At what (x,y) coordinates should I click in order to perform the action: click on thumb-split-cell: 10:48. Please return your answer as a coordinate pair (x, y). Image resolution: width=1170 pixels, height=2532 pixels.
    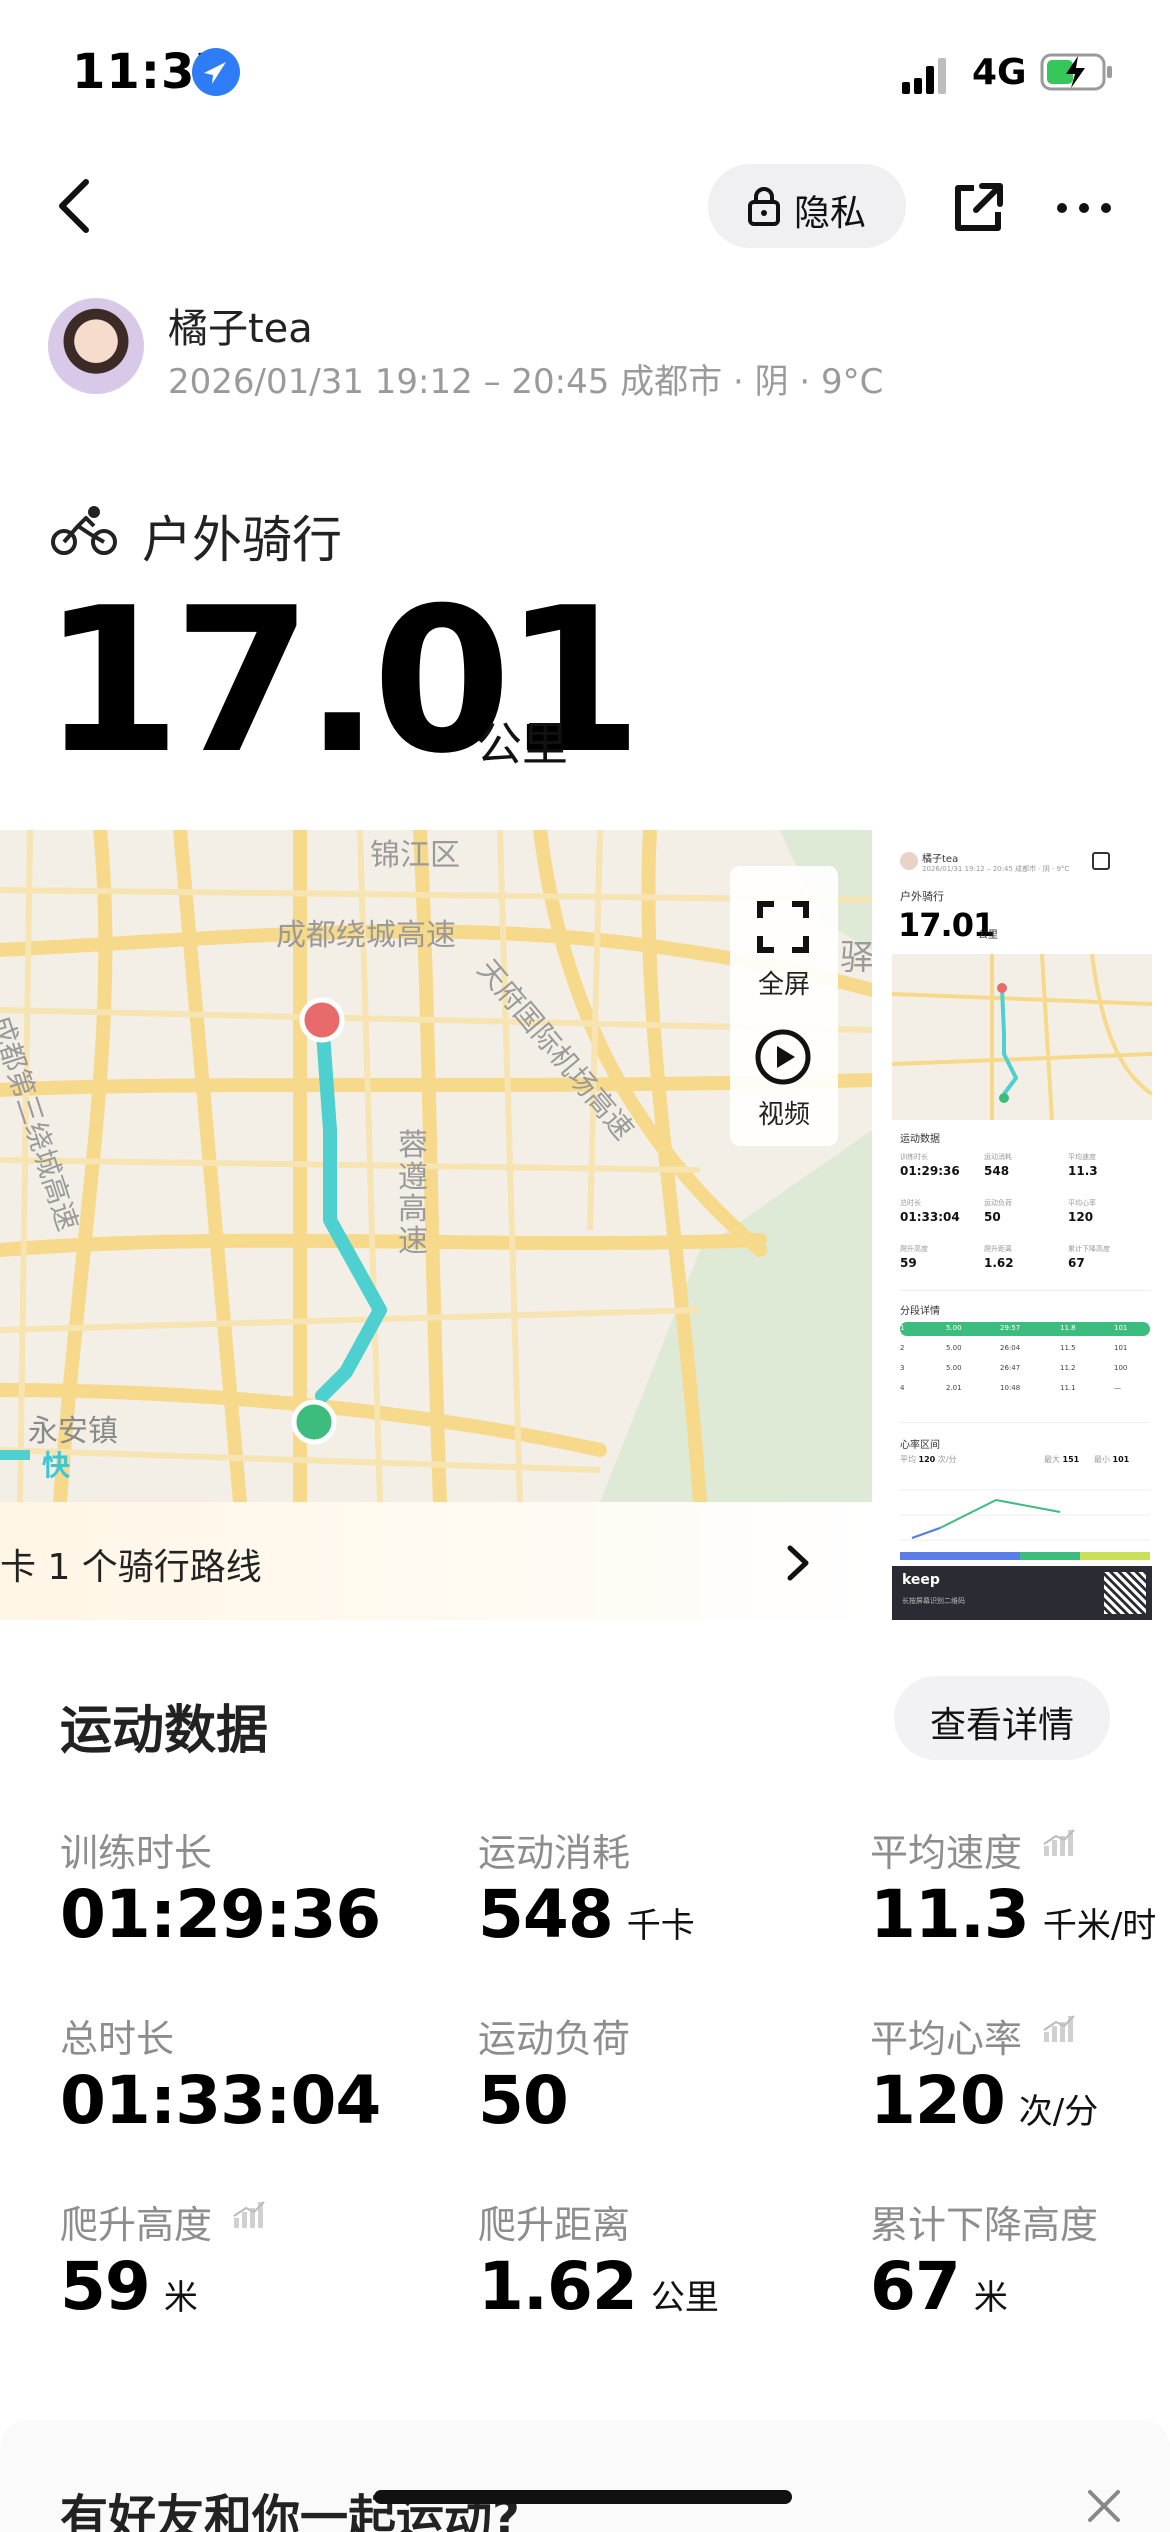
    Looking at the image, I should click on (1010, 1388).